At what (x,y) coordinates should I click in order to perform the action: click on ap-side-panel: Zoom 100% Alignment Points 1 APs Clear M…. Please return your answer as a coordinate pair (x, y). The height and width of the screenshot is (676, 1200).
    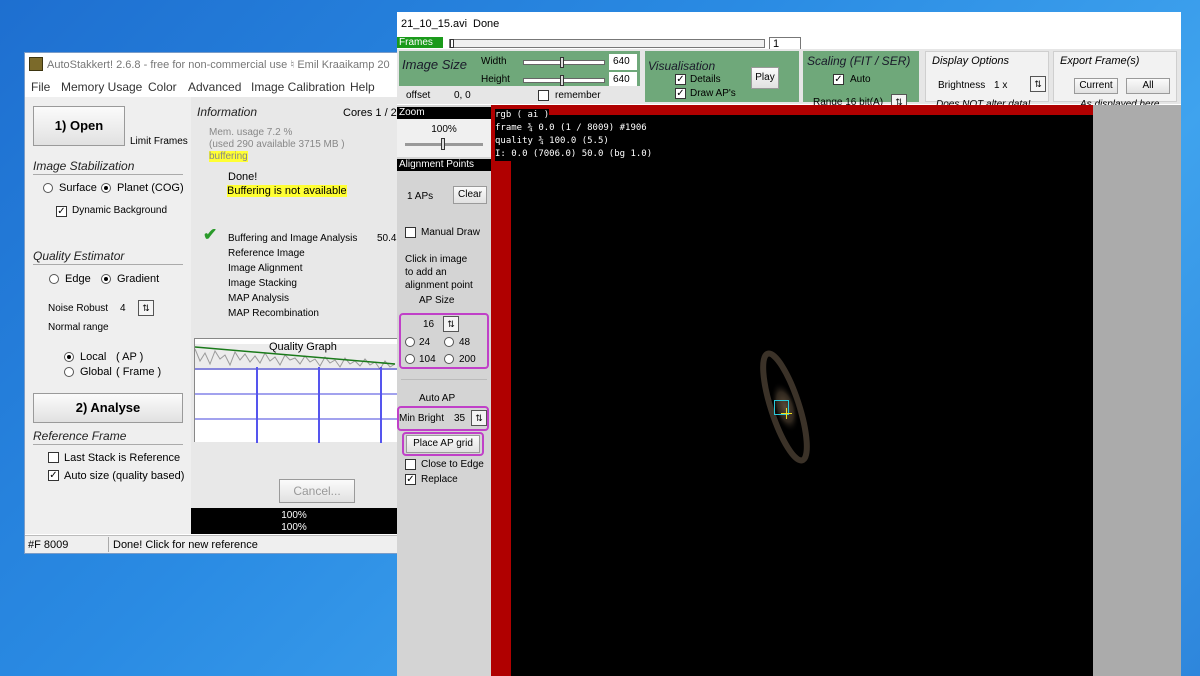
    Looking at the image, I should click on (444, 390).